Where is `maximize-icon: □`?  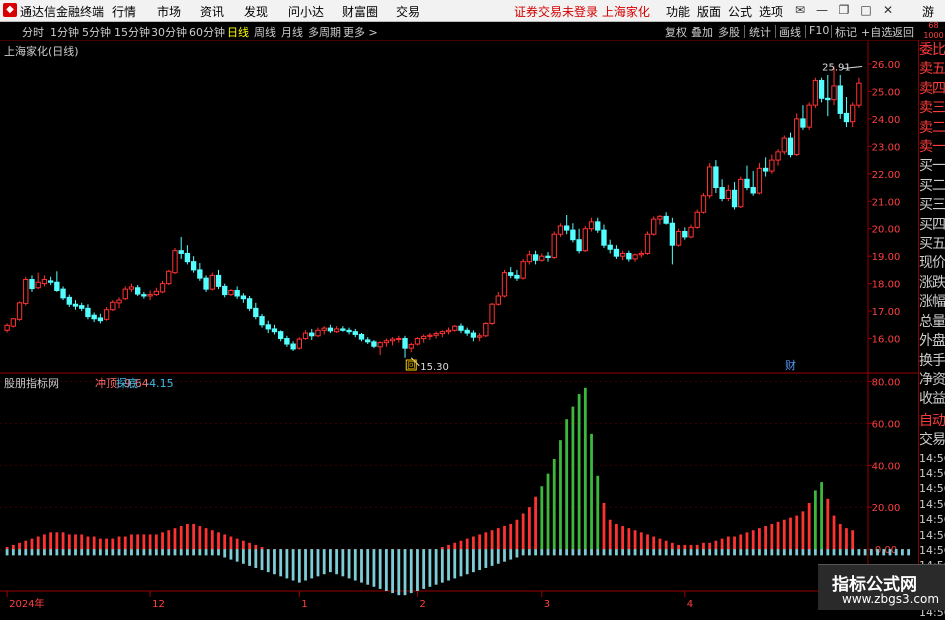 maximize-icon: □ is located at coordinates (866, 10).